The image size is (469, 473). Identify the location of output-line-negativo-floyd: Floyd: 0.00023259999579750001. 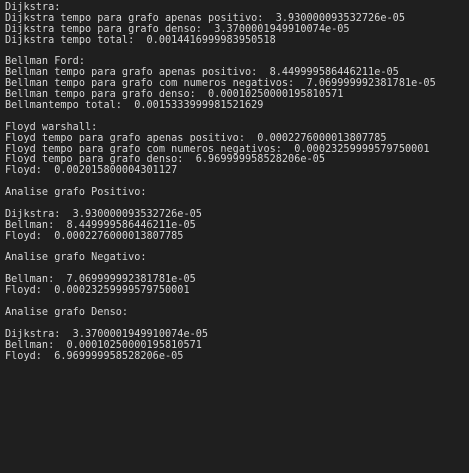
(97, 291).